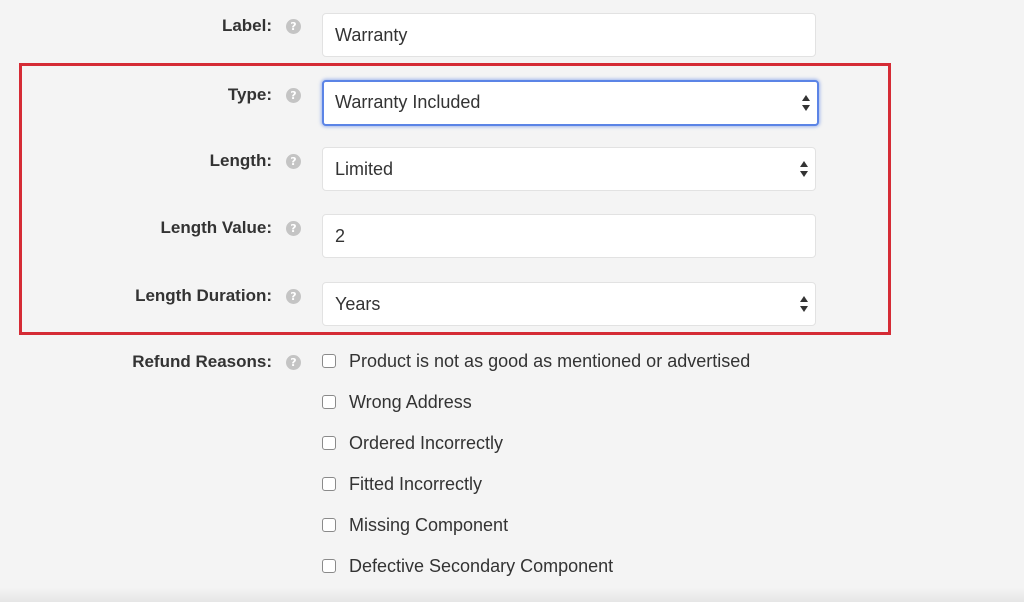 The width and height of the screenshot is (1024, 602). Describe the element at coordinates (293, 26) in the screenshot. I see `label-help-icon: ?` at that location.